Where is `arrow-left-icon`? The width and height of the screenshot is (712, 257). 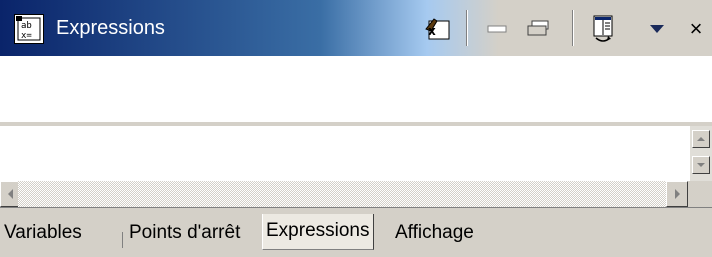
arrow-left-icon is located at coordinates (10, 194).